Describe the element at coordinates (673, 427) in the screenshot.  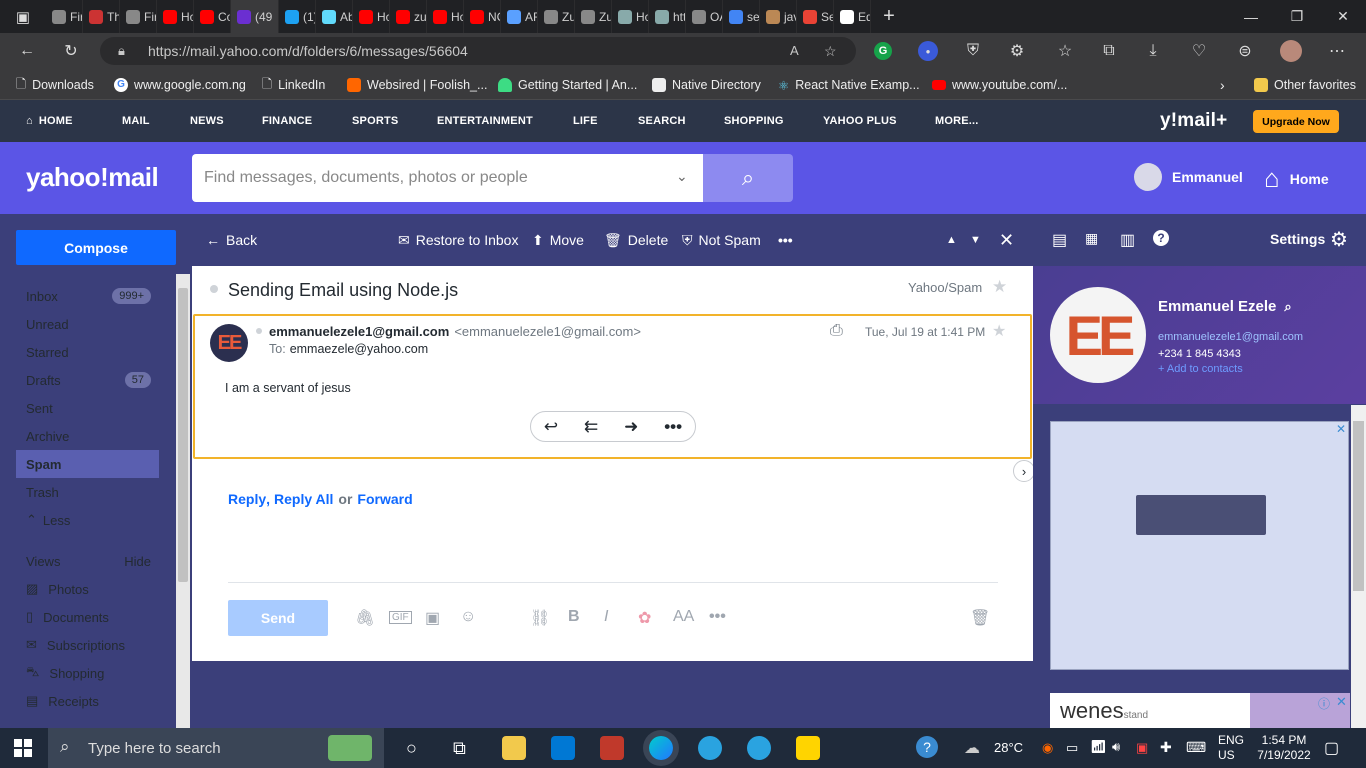
I see `more-dots-icon: •••` at that location.